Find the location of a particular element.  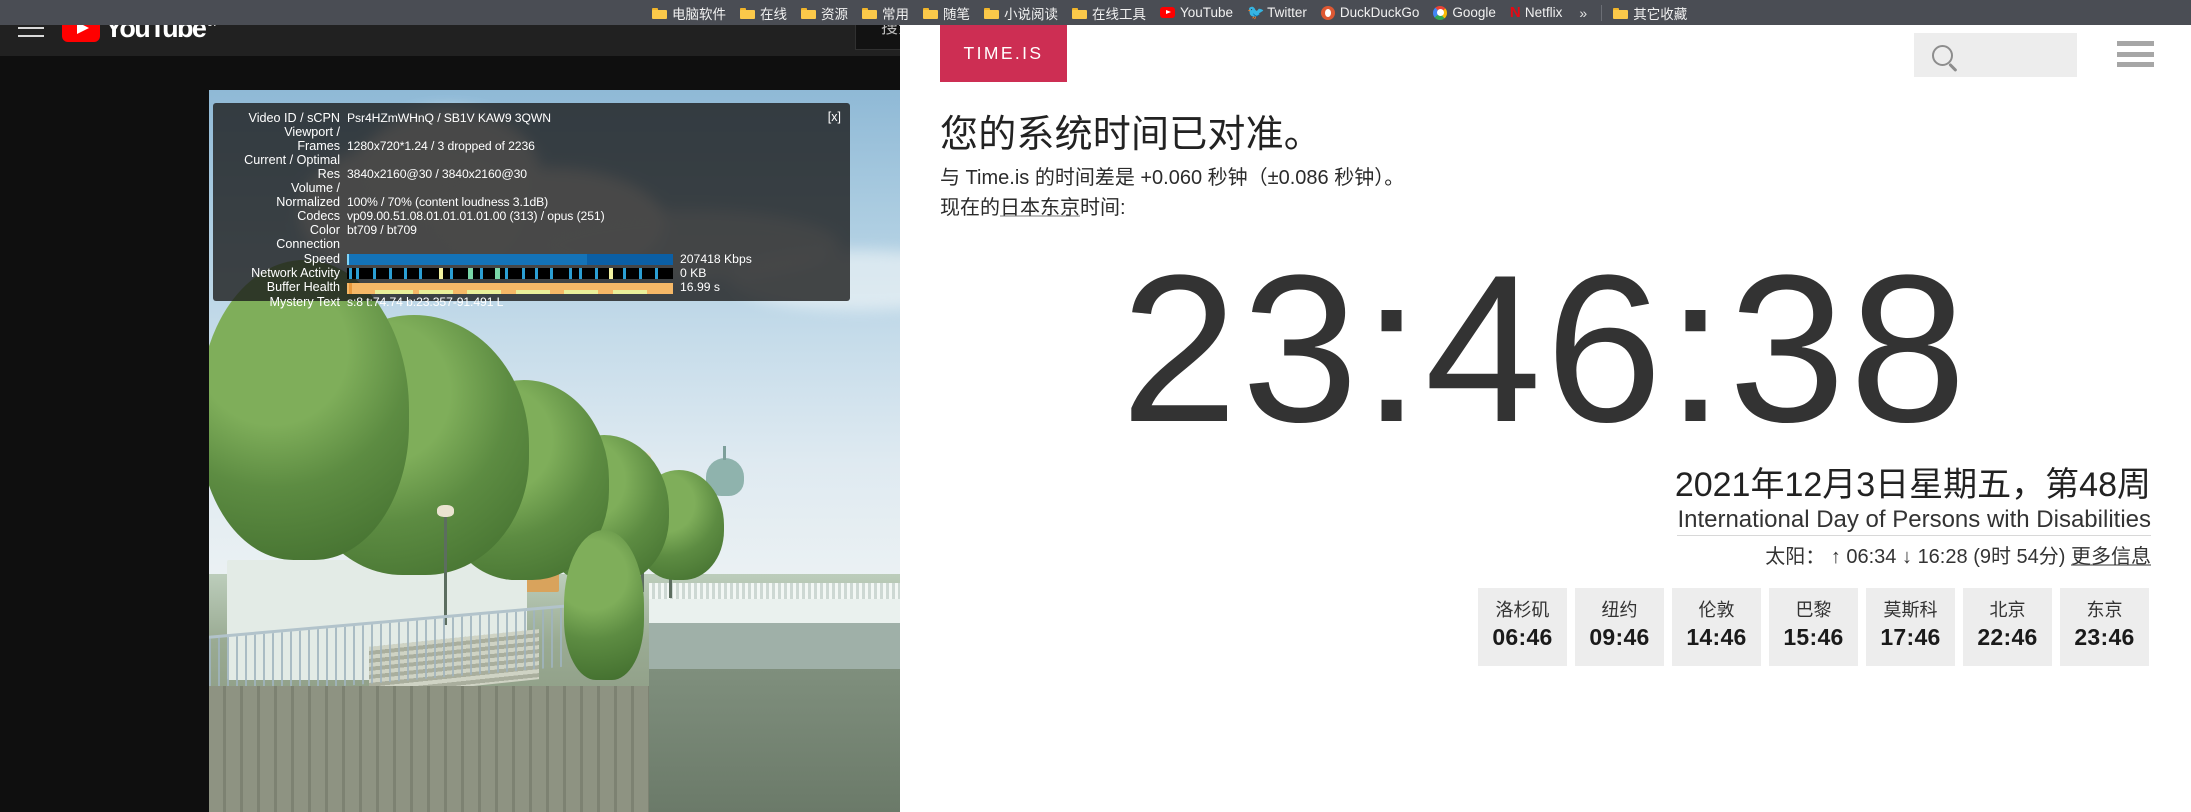

city-name: 北京 is located at coordinates (2007, 610).